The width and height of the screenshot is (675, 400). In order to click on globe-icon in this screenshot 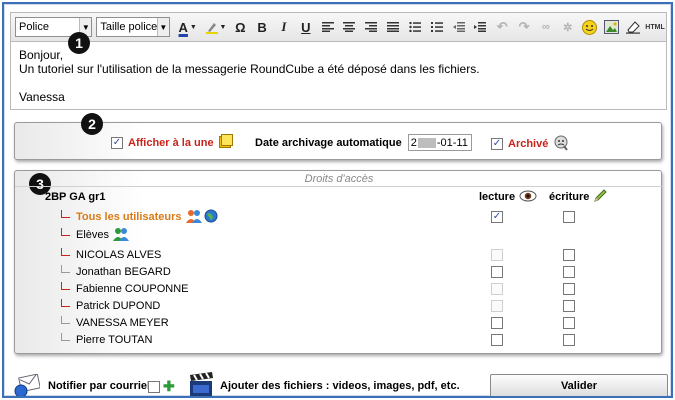, I will do `click(211, 217)`.